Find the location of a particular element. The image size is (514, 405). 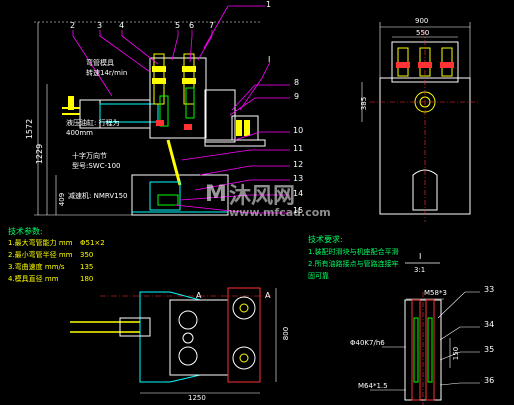

tech-param-label: 1.最大弯管能力 mm is located at coordinates (40, 243).